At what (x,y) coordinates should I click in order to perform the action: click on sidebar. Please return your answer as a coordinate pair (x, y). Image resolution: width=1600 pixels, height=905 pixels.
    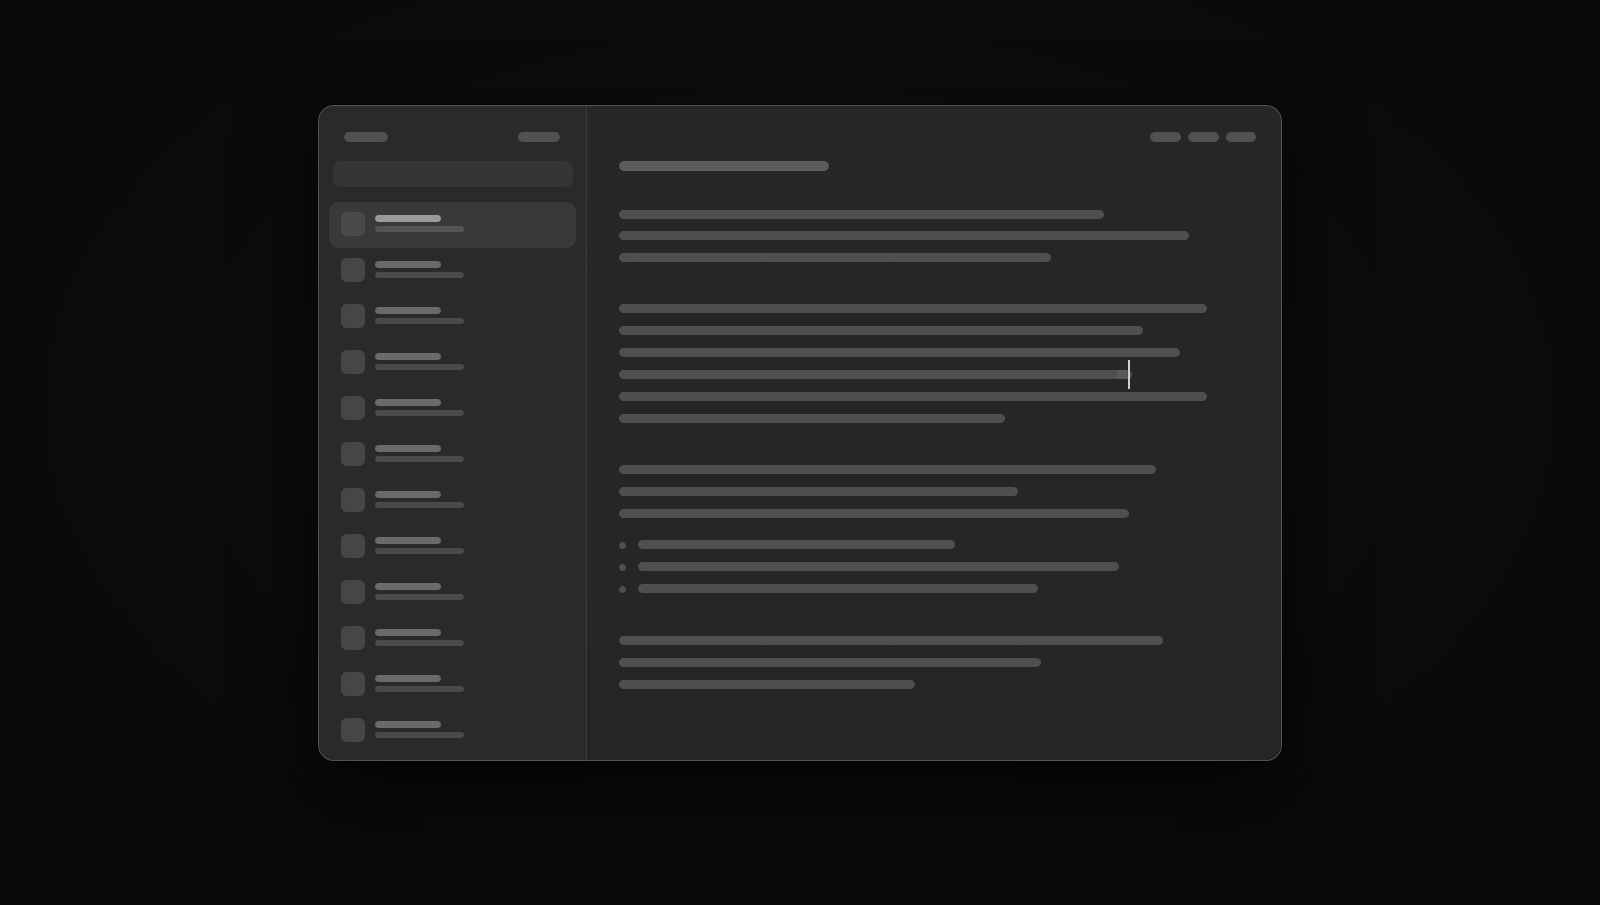
    Looking at the image, I should click on (453, 433).